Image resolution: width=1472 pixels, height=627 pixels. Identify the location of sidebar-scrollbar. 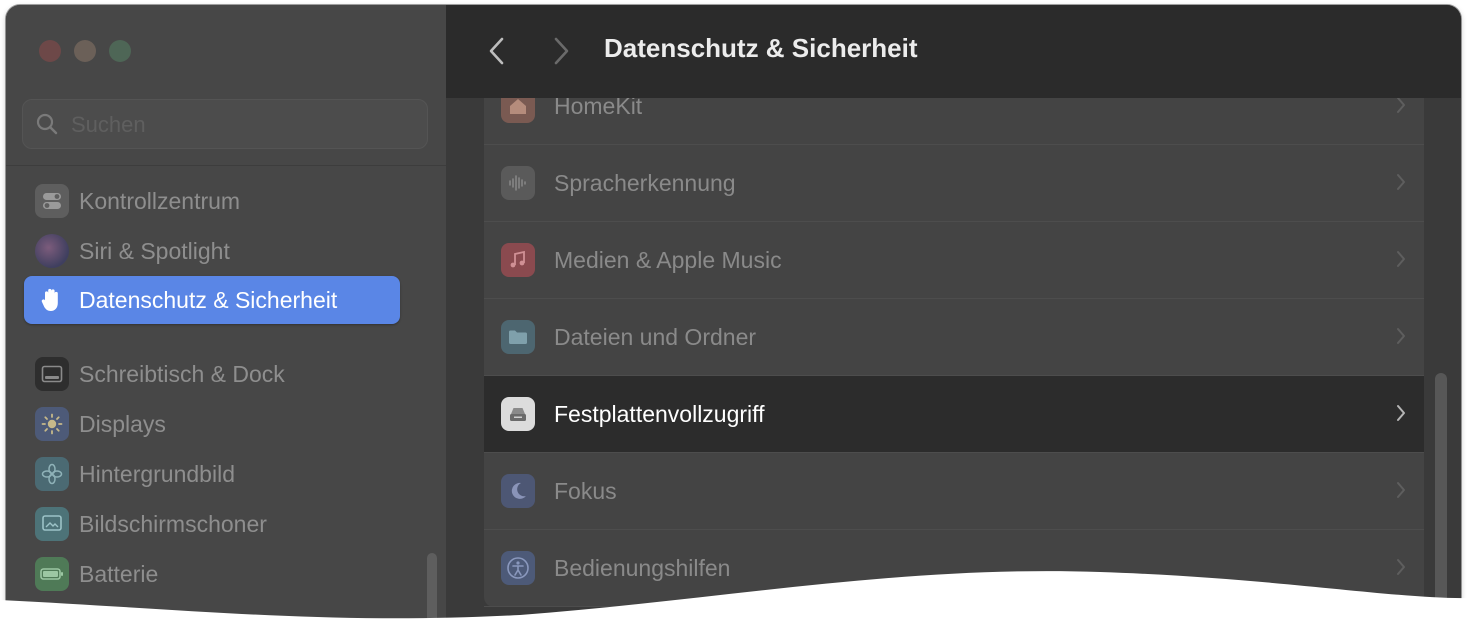
(432, 587).